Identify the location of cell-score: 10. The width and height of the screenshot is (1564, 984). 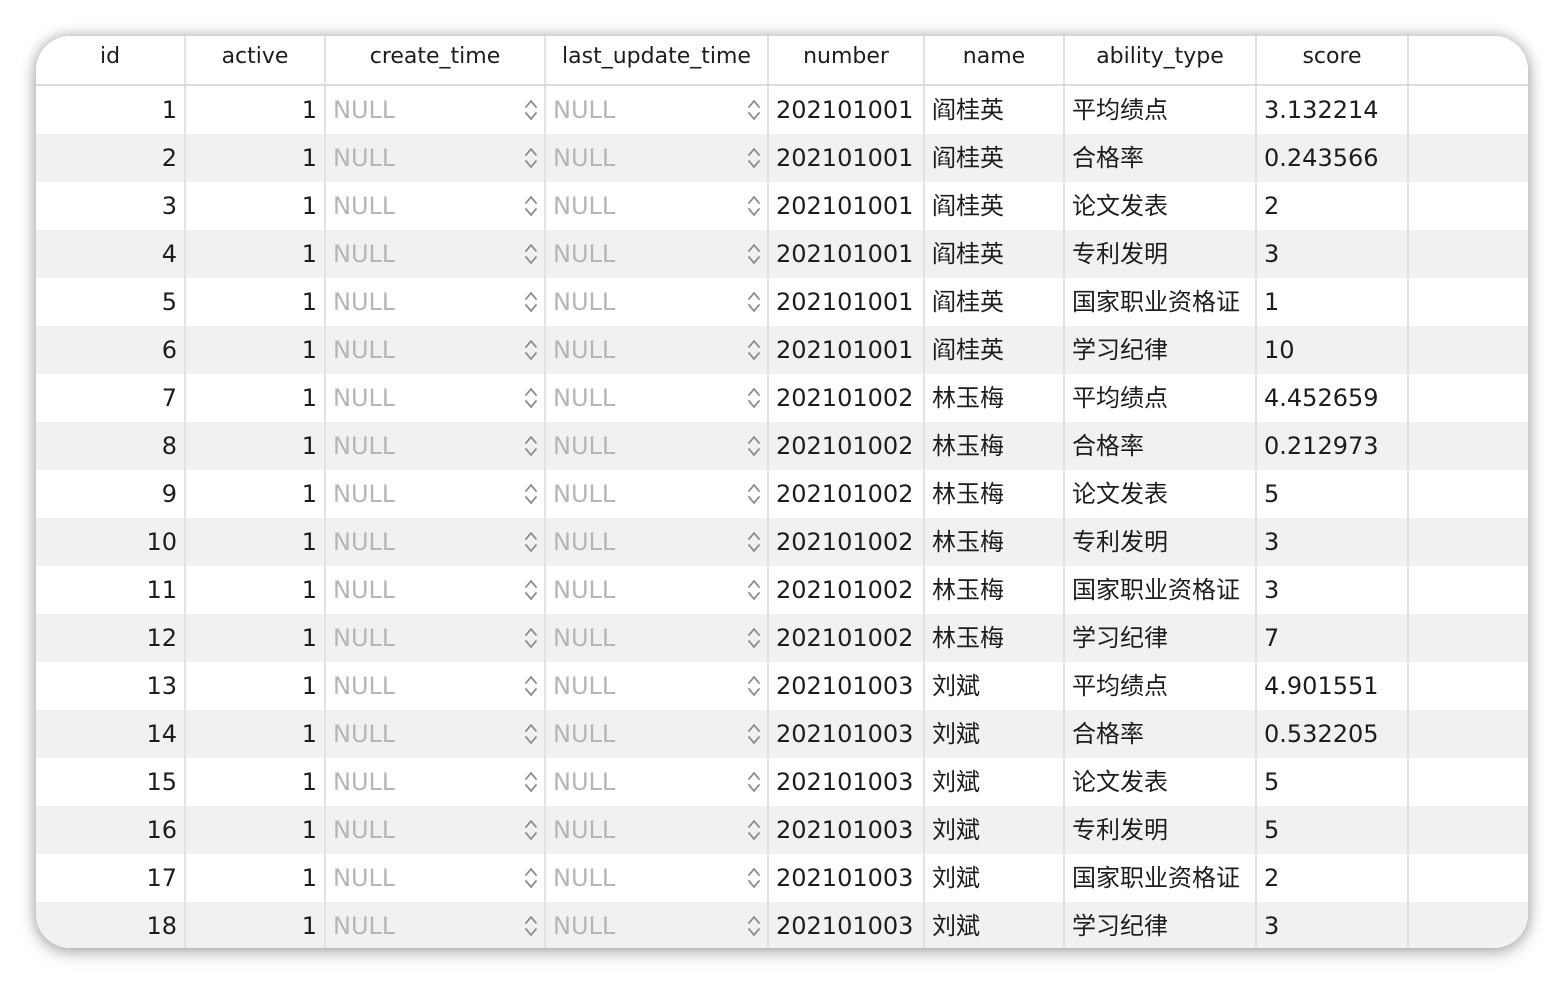
(1333, 350).